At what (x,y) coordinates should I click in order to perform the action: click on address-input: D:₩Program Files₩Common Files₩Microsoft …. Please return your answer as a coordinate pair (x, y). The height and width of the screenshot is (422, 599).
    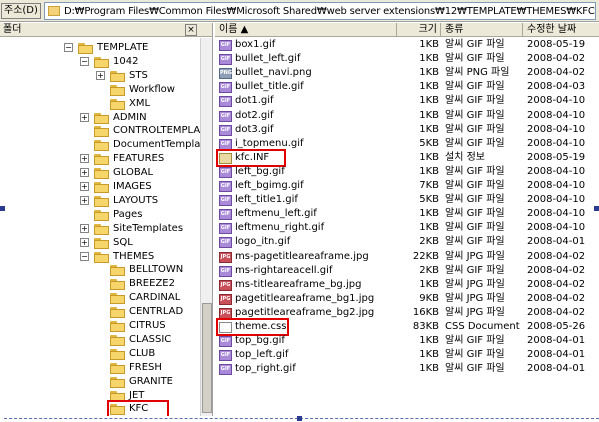
    Looking at the image, I should click on (320, 11).